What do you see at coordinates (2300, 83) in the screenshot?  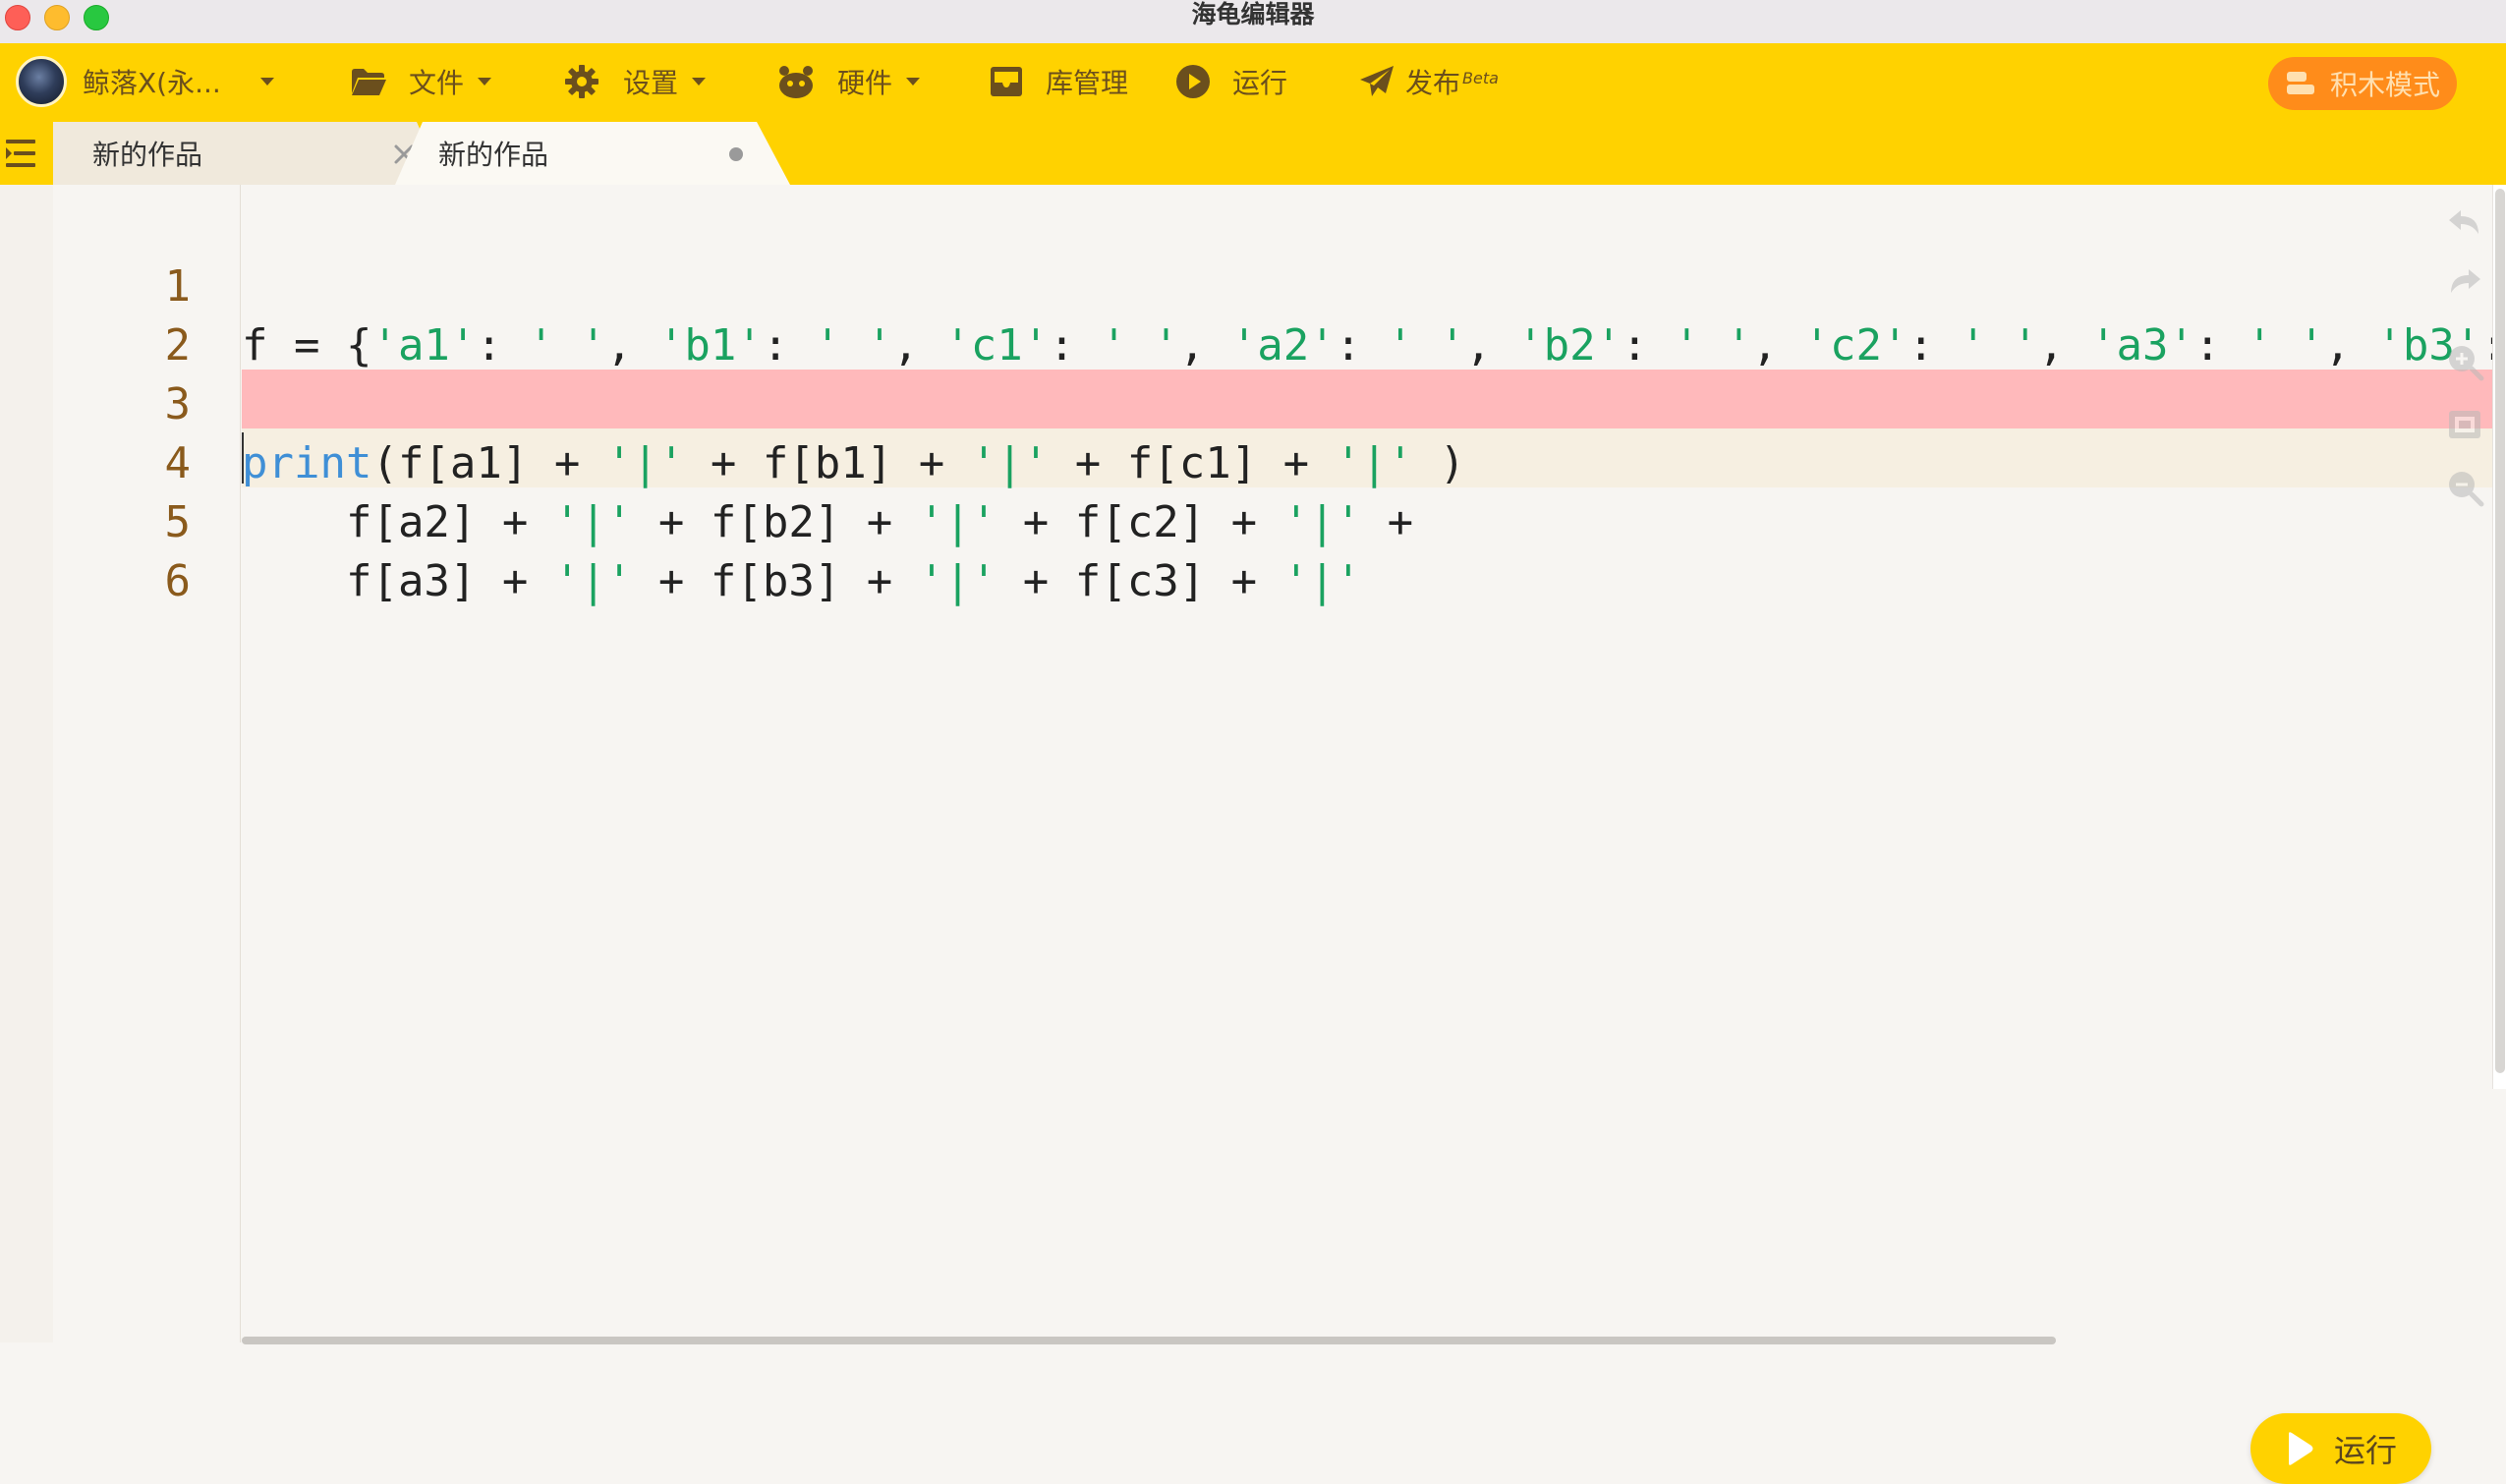 I see `blocks-icon` at bounding box center [2300, 83].